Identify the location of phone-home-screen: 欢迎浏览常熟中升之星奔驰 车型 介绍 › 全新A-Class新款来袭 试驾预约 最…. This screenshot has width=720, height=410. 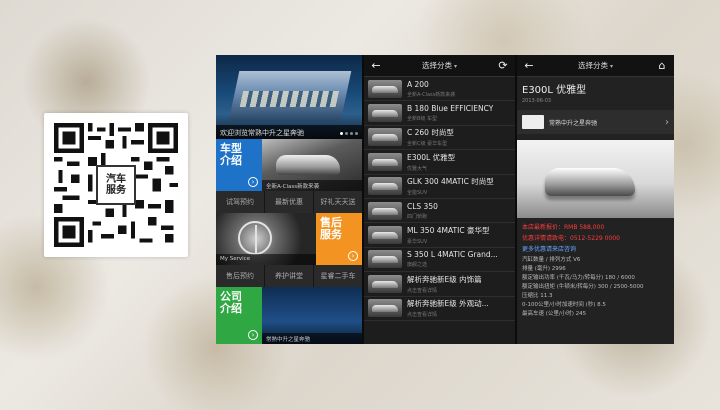
(289, 199).